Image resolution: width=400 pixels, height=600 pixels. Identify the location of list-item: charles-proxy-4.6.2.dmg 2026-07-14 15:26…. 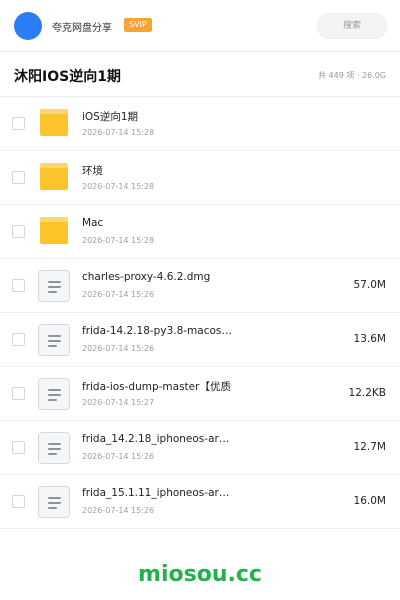
(200, 286).